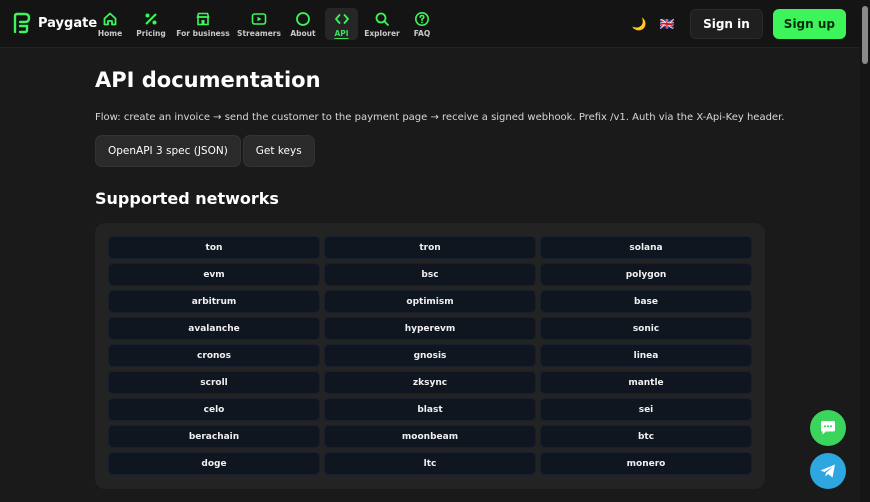  I want to click on sign-up-button: Sign up, so click(809, 24).